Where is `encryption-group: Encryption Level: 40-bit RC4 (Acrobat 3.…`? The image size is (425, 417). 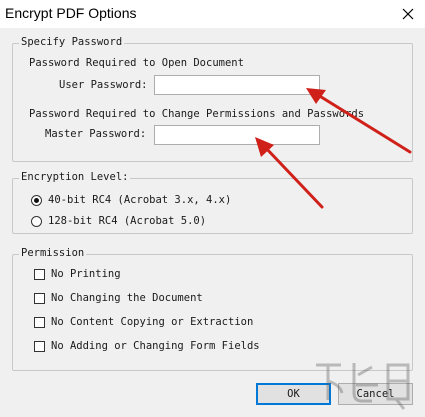
encryption-group: Encryption Level: 40-bit RC4 (Acrobat 3.… is located at coordinates (212, 202).